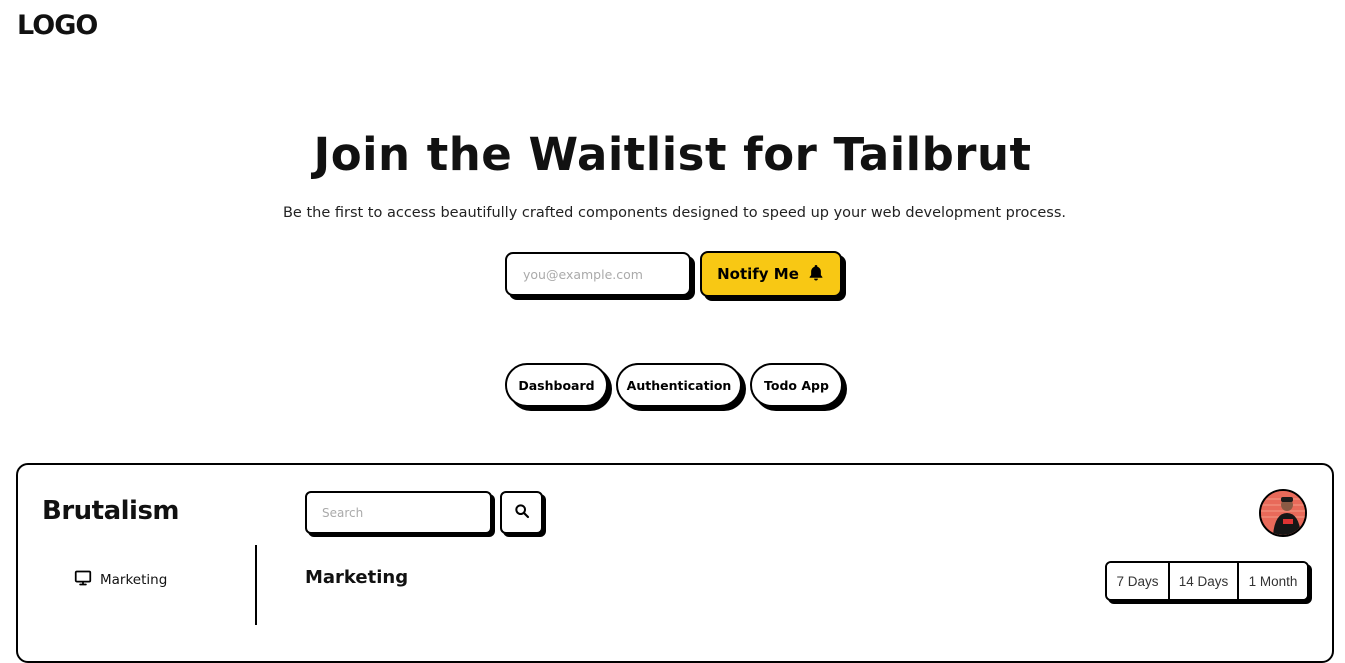  I want to click on notify-me-button: Notify Me, so click(771, 274).